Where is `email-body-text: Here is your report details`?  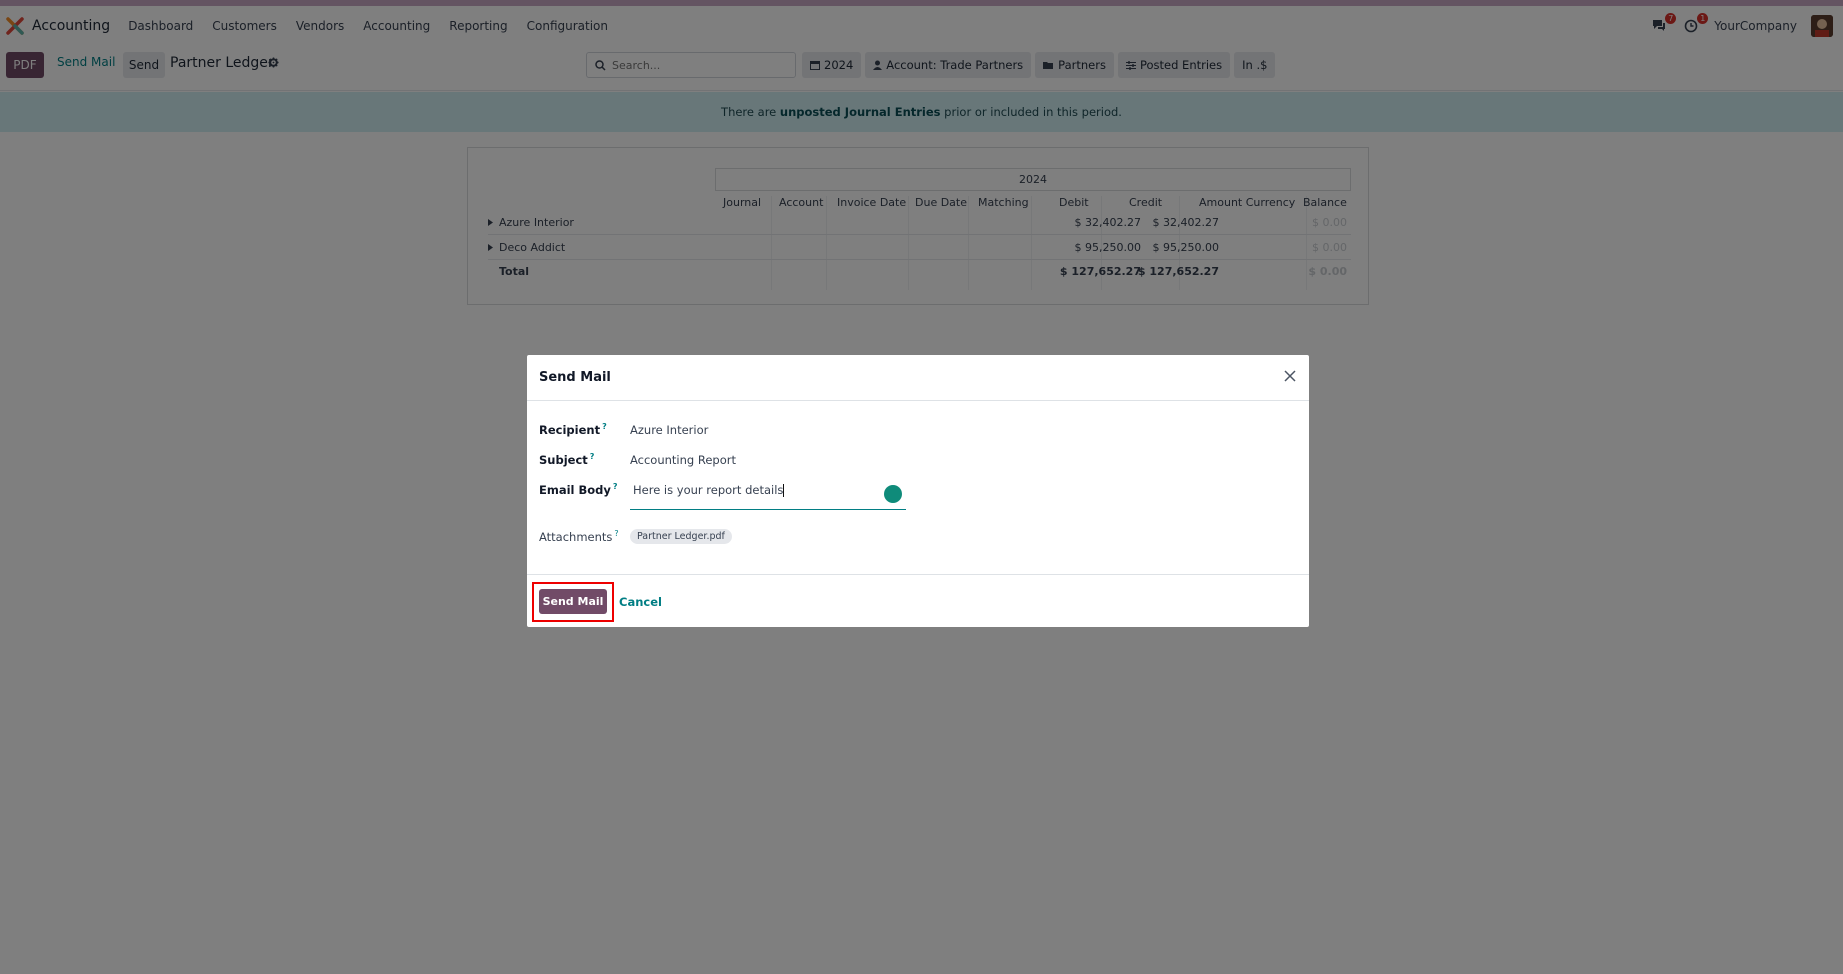 email-body-text: Here is your report details is located at coordinates (709, 490).